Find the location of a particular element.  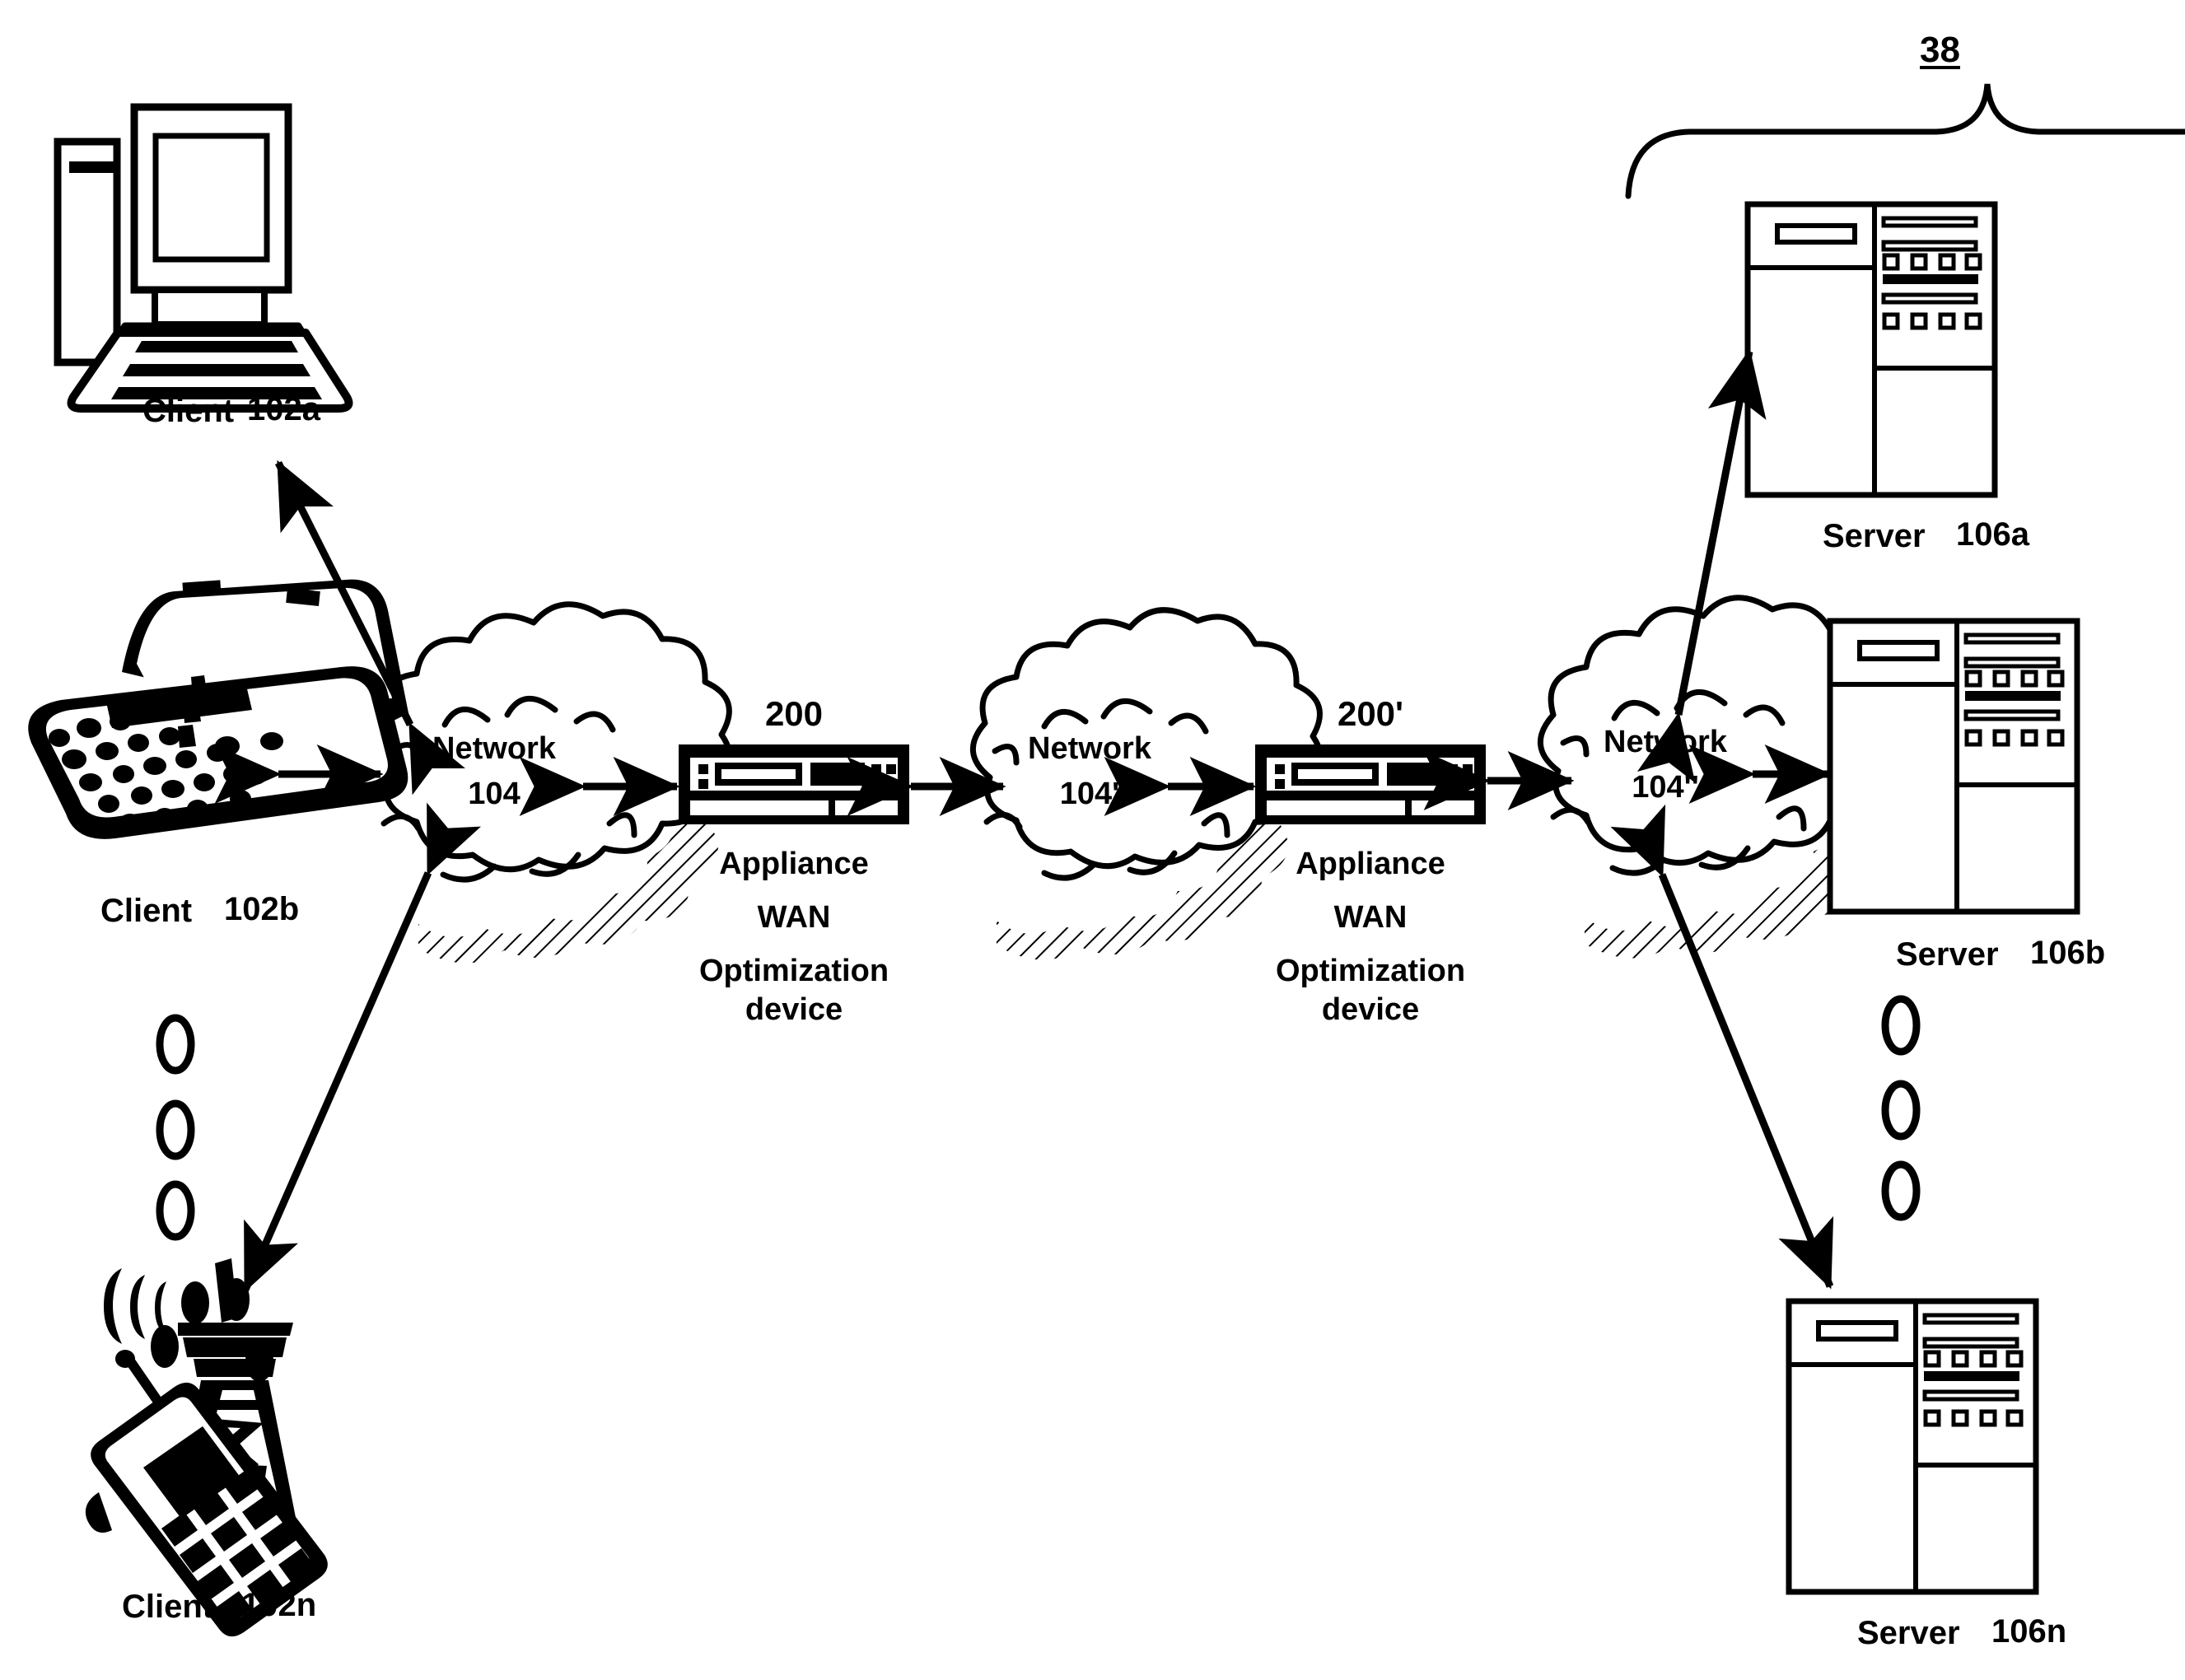

server-tower-icon-106a is located at coordinates (1871, 349).